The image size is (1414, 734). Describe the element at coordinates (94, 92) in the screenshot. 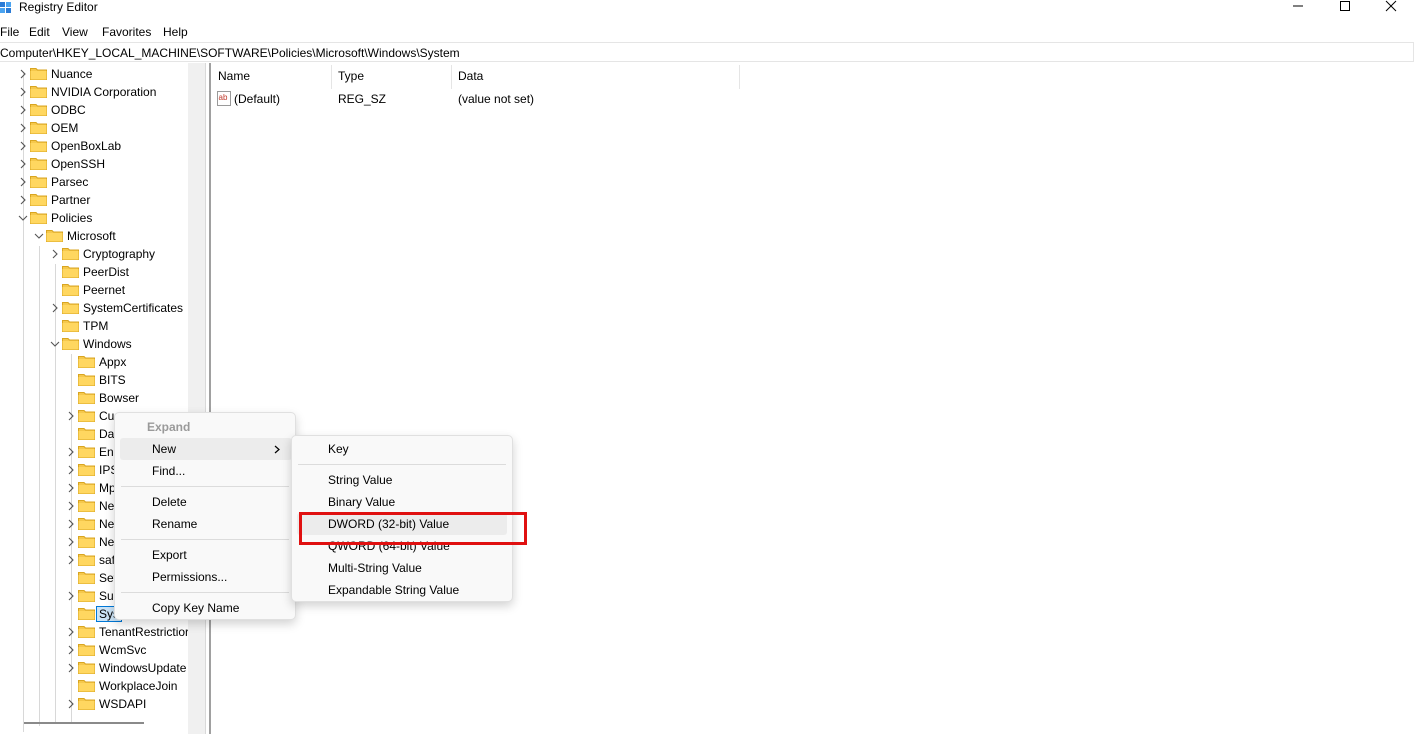

I see `tree-item: NVIDIA Corporation` at that location.